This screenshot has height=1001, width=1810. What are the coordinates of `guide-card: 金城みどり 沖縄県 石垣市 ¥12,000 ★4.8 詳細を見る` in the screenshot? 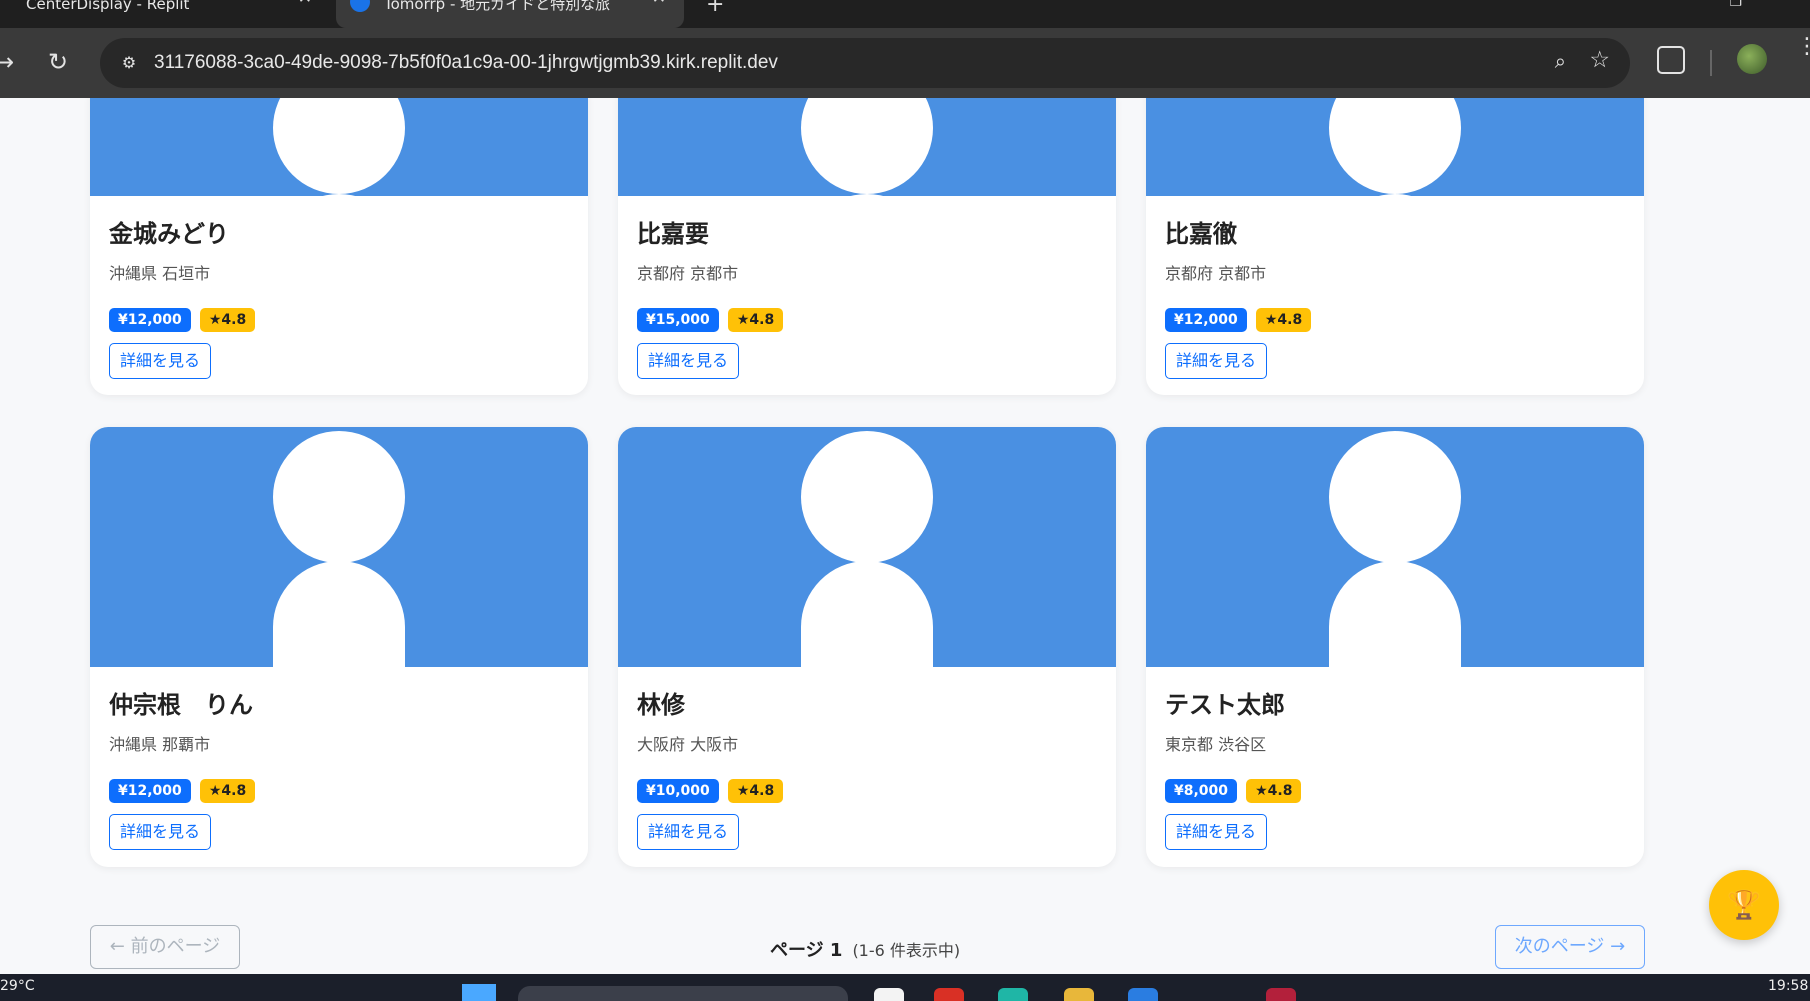 It's located at (339, 246).